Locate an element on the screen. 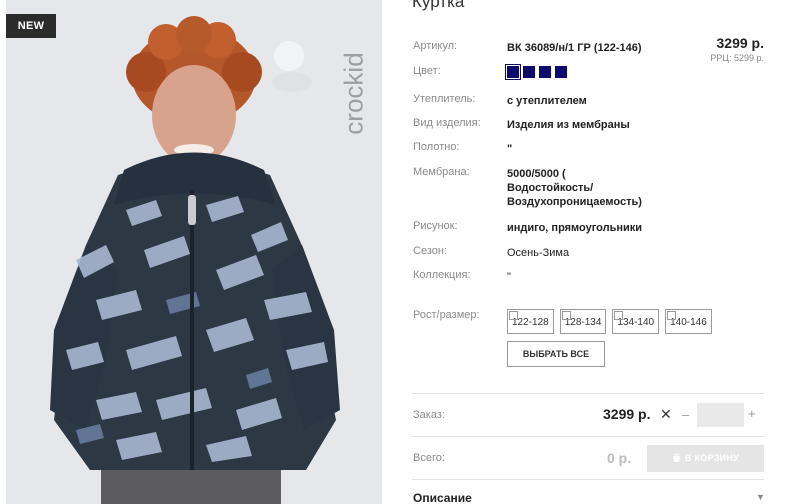 This screenshot has height=504, width=800. attr-label: Полотно: is located at coordinates (436, 147).